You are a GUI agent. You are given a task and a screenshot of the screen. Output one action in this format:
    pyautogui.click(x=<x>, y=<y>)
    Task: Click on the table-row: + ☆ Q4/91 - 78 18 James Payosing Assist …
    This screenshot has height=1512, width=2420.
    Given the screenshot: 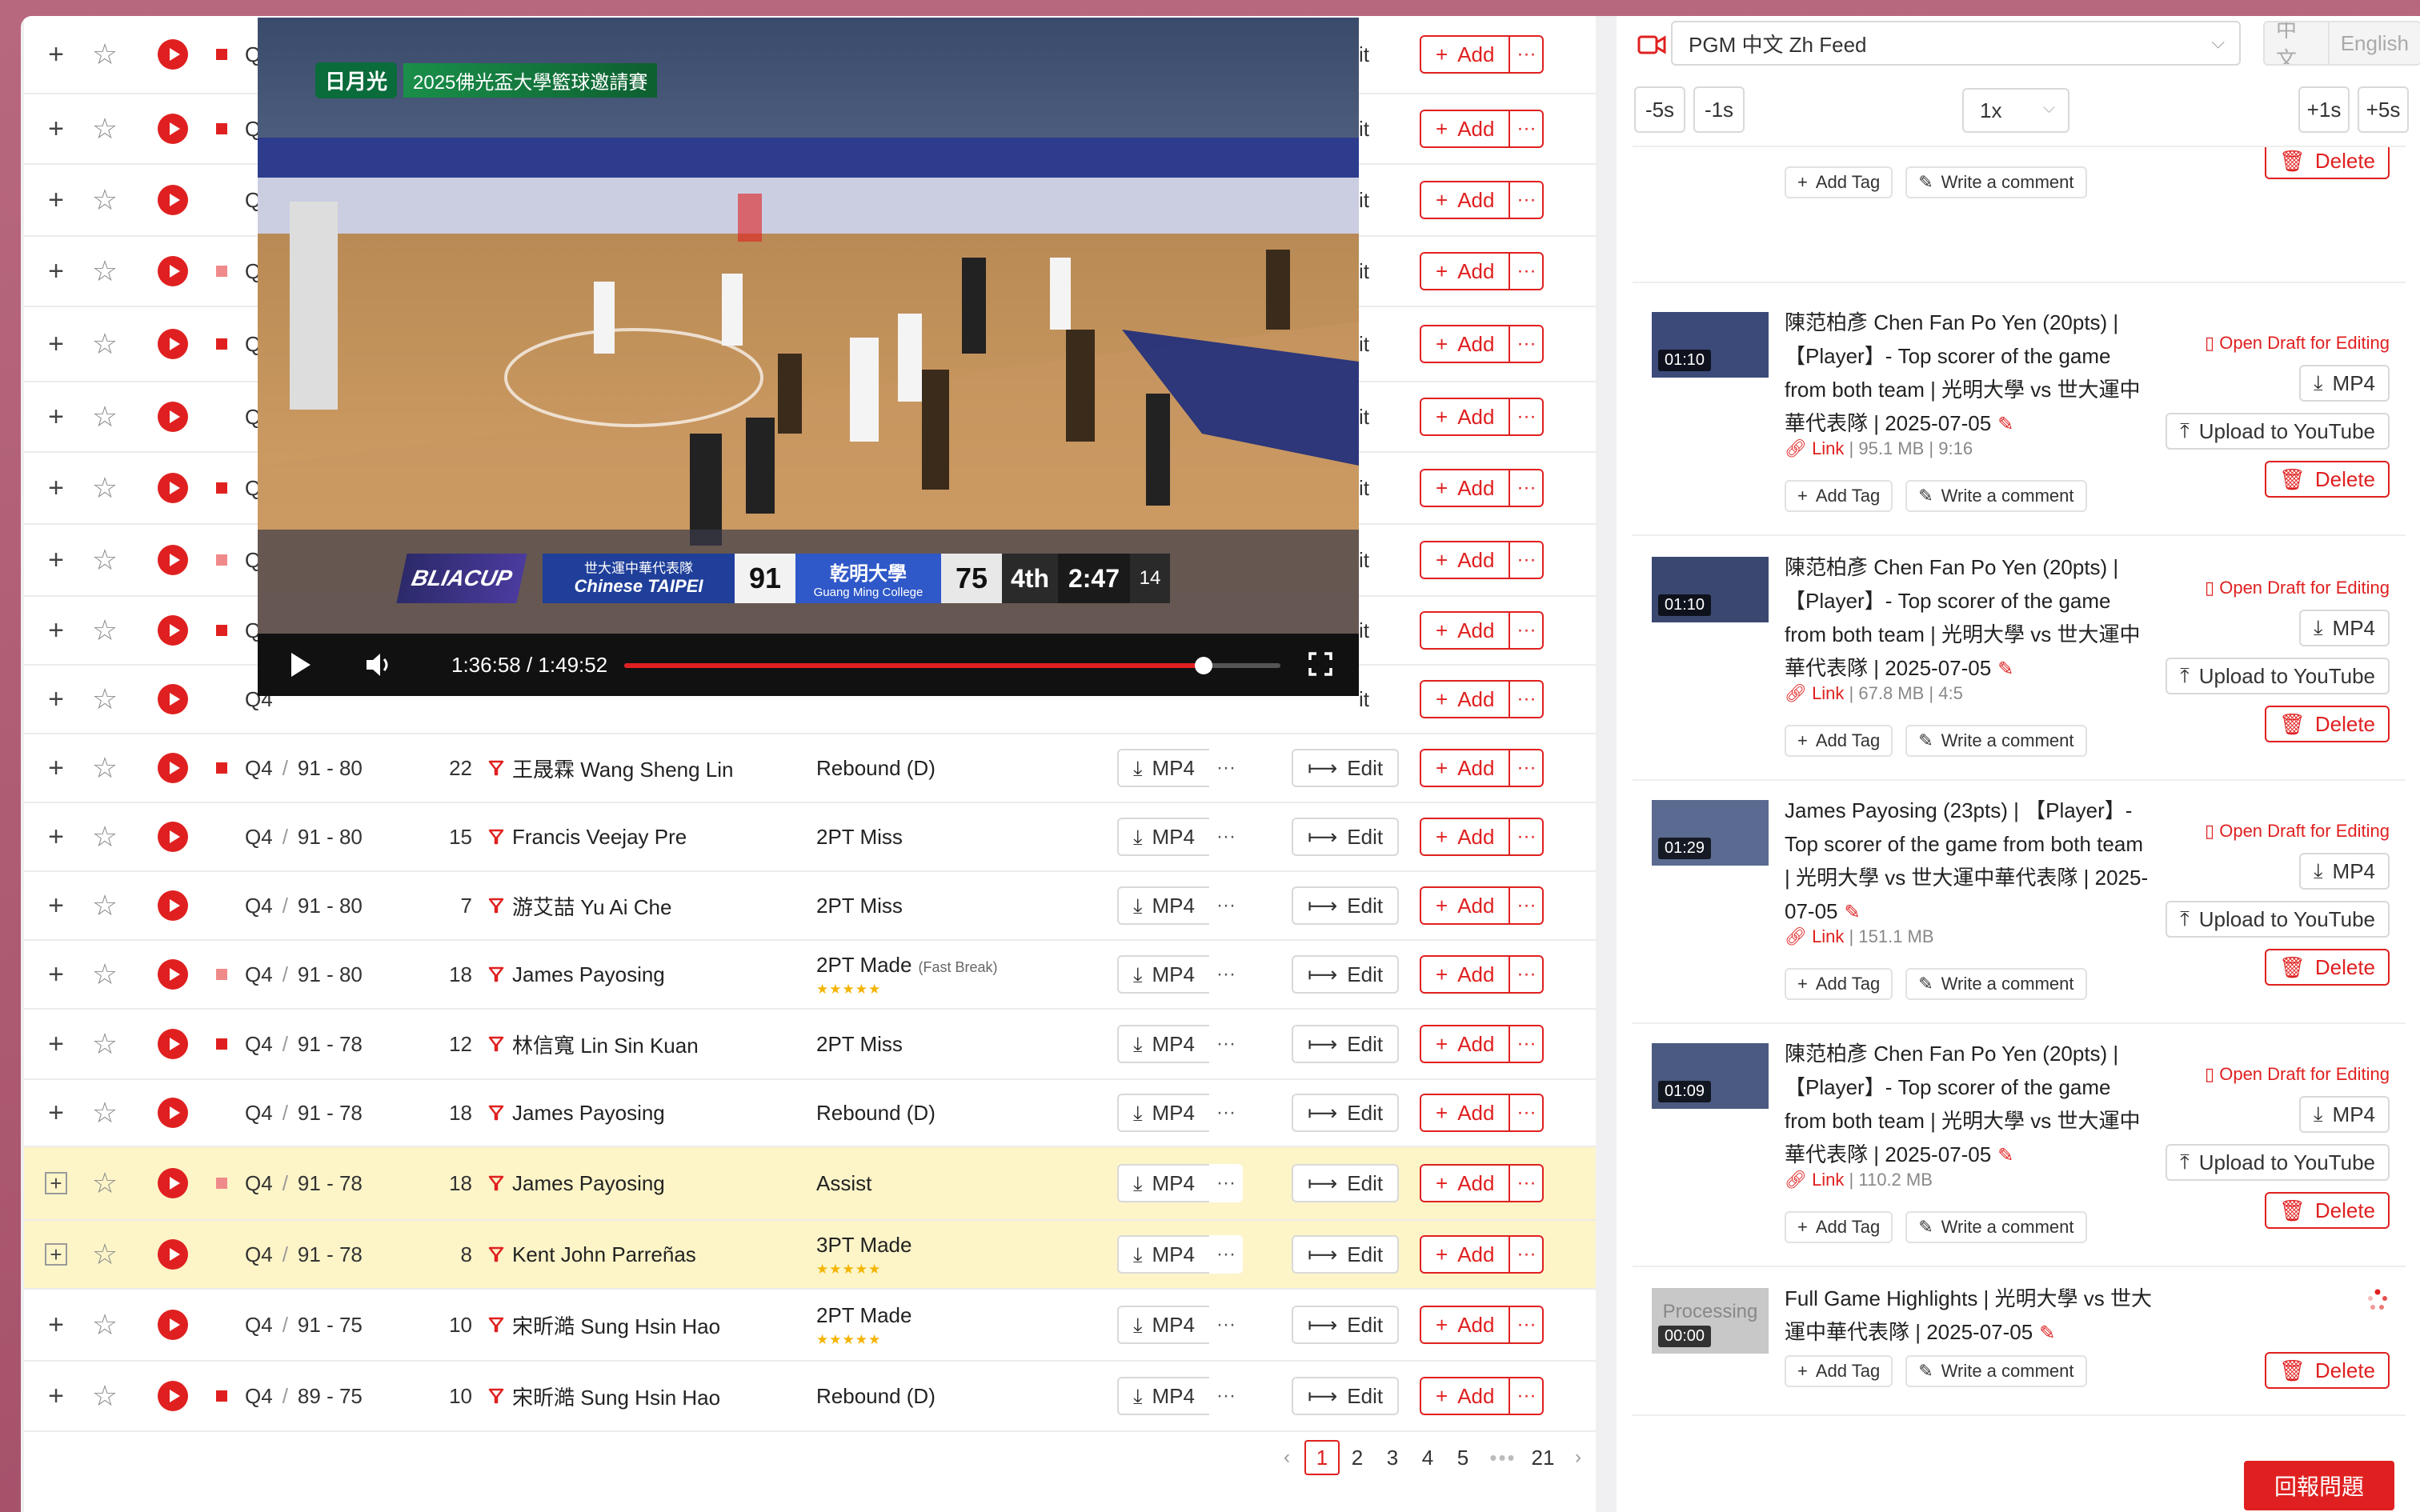 What is the action you would take?
    pyautogui.click(x=810, y=1184)
    